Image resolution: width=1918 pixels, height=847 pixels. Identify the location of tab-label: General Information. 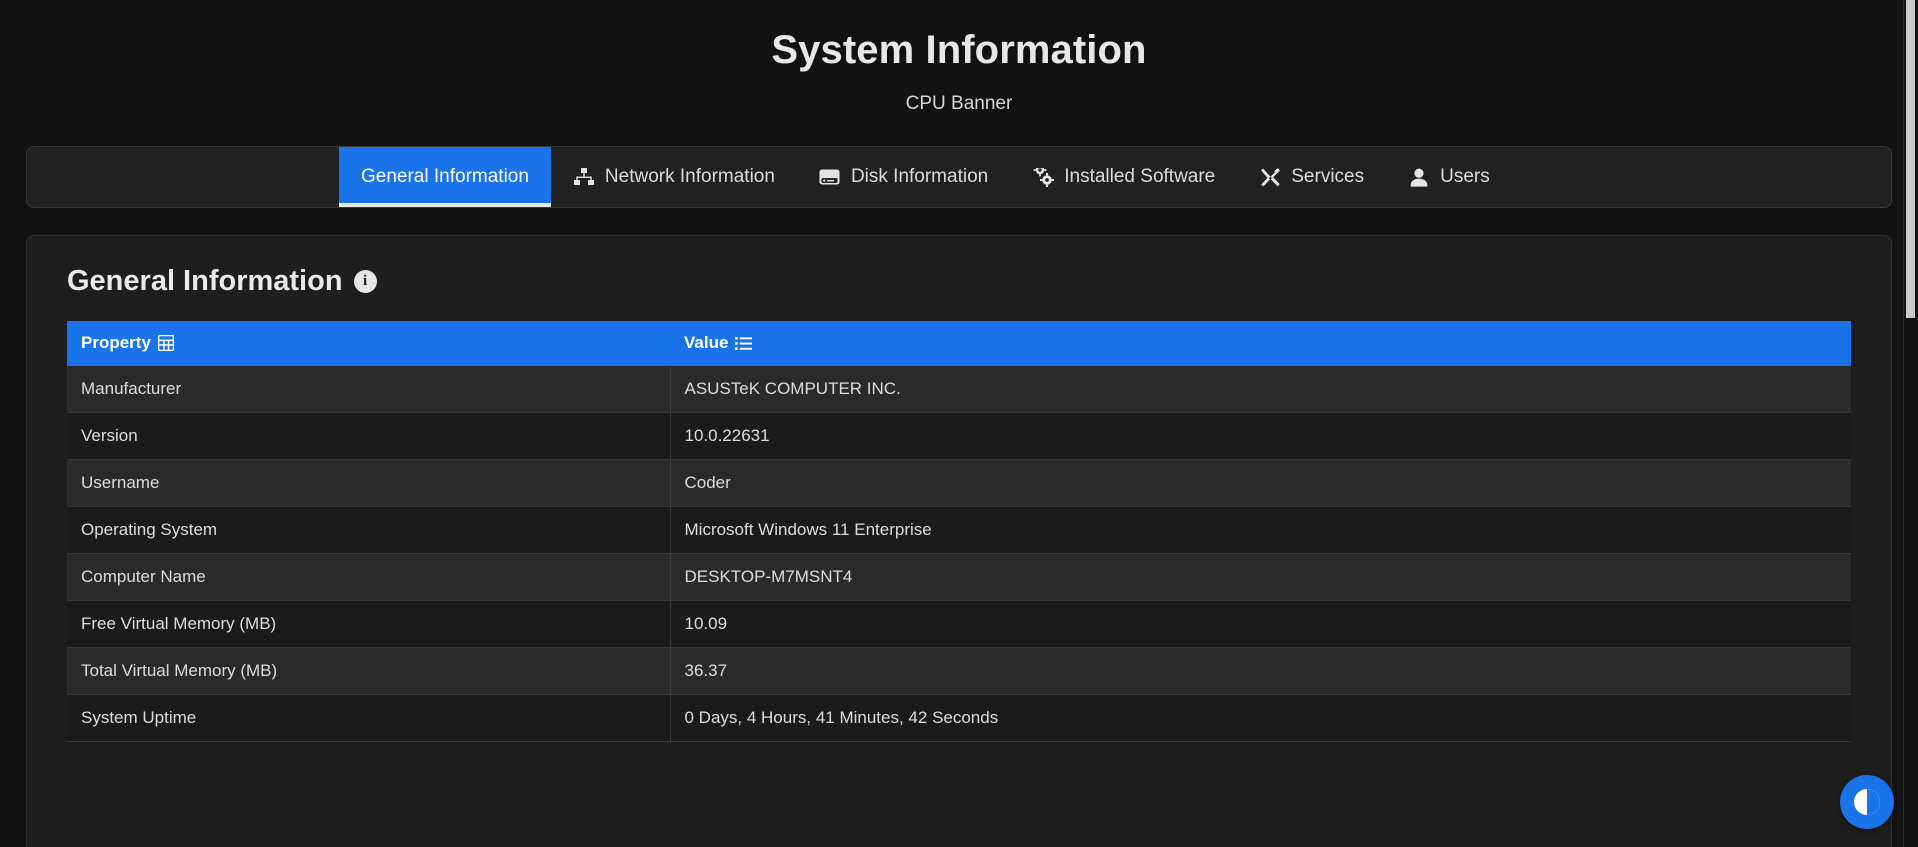
(445, 176).